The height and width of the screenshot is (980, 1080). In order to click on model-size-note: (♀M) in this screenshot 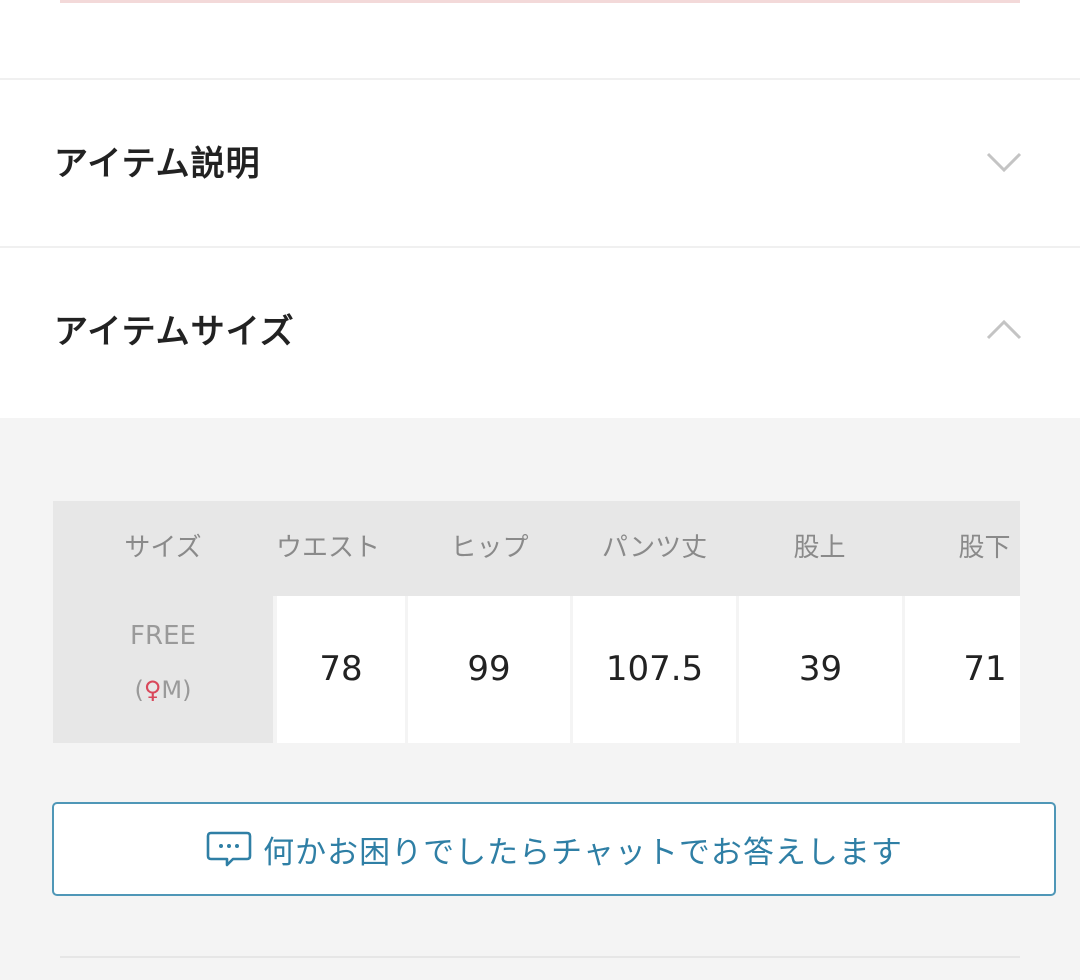, I will do `click(163, 690)`.